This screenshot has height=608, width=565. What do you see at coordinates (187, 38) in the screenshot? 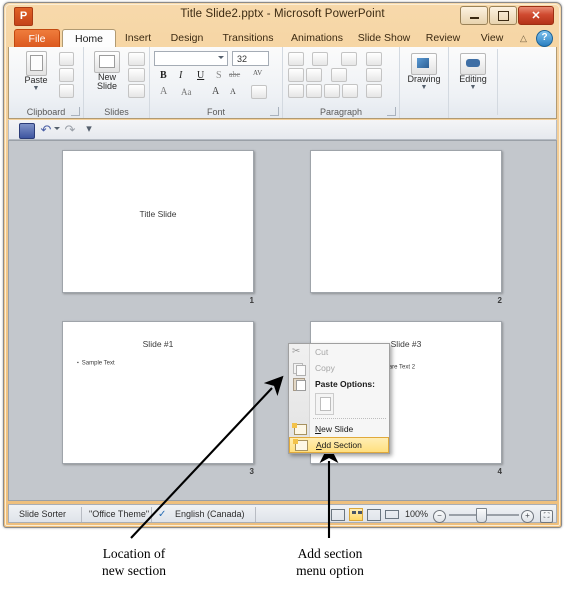
I see `tab-design: Design` at bounding box center [187, 38].